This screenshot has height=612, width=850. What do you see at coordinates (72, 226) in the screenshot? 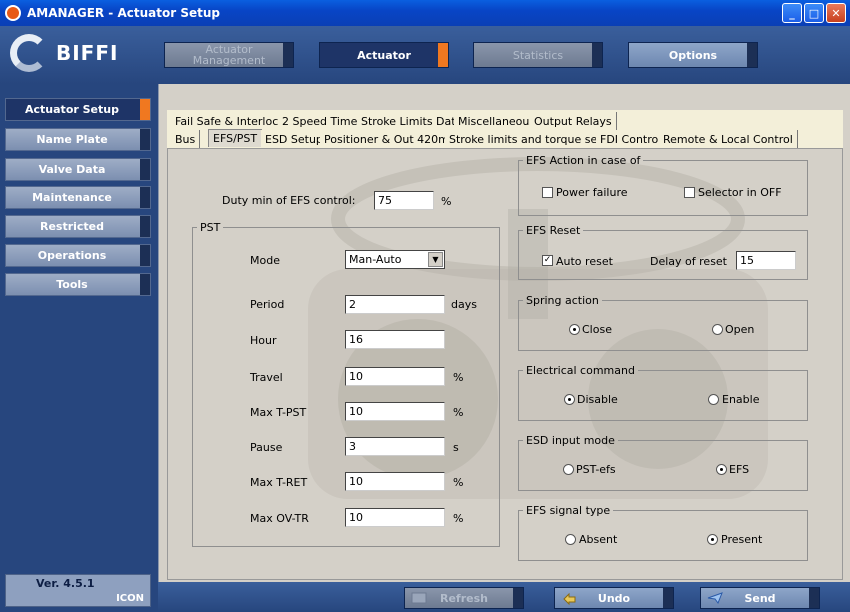
I see `sidebar-item-label: Restricted` at bounding box center [72, 226].